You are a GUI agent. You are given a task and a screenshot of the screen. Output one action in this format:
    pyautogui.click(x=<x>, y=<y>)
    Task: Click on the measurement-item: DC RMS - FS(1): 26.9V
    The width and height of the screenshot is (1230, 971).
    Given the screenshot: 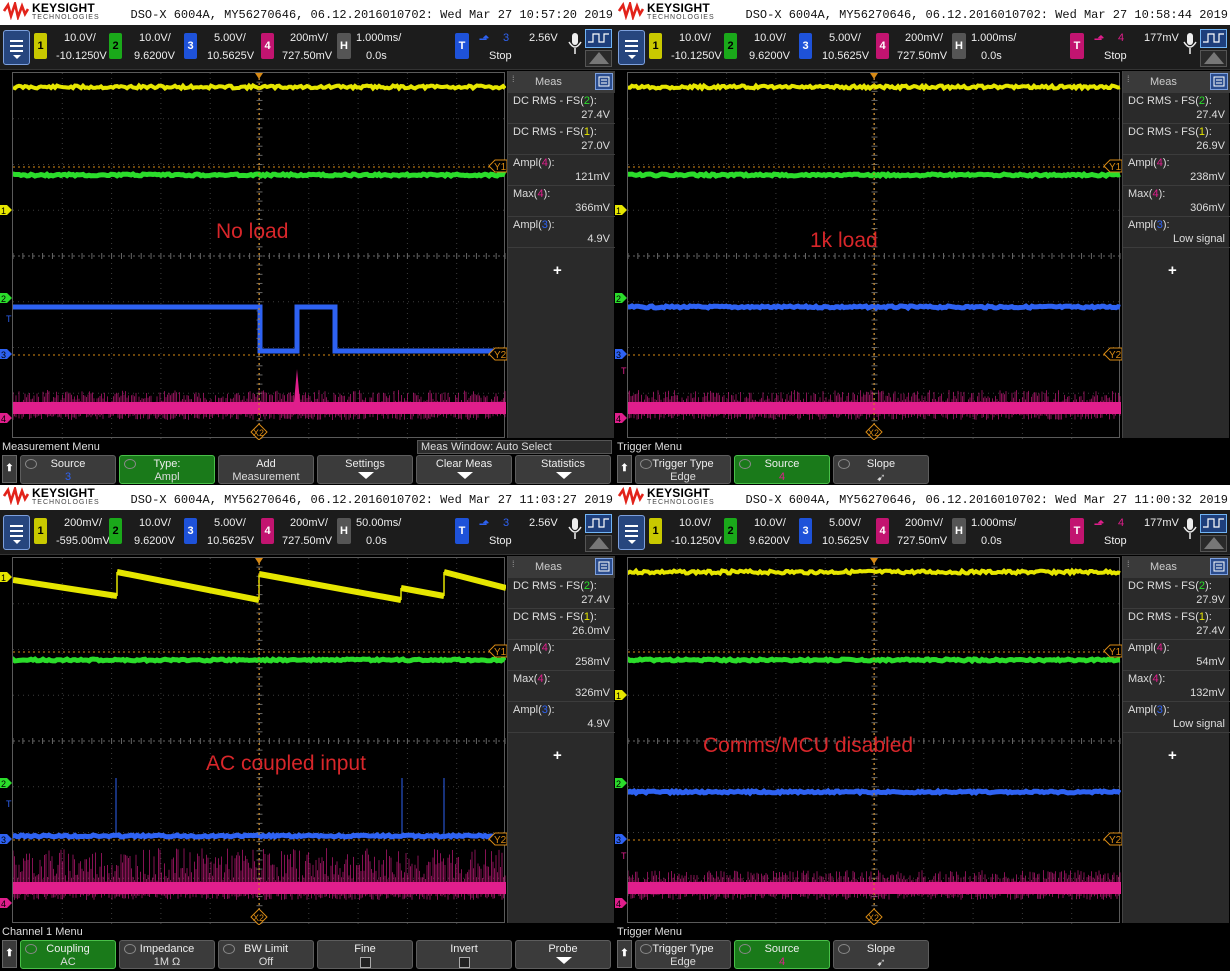 What is the action you would take?
    pyautogui.click(x=1176, y=139)
    